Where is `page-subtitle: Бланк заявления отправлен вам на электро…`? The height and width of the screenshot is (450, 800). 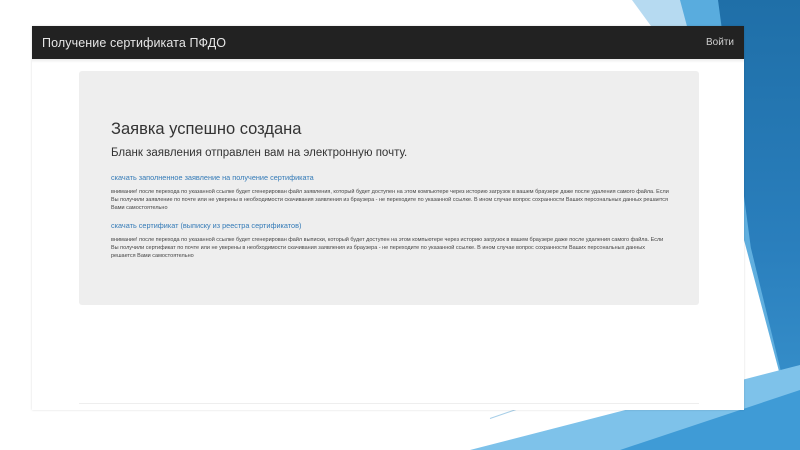 page-subtitle: Бланк заявления отправлен вам на электро… is located at coordinates (259, 153).